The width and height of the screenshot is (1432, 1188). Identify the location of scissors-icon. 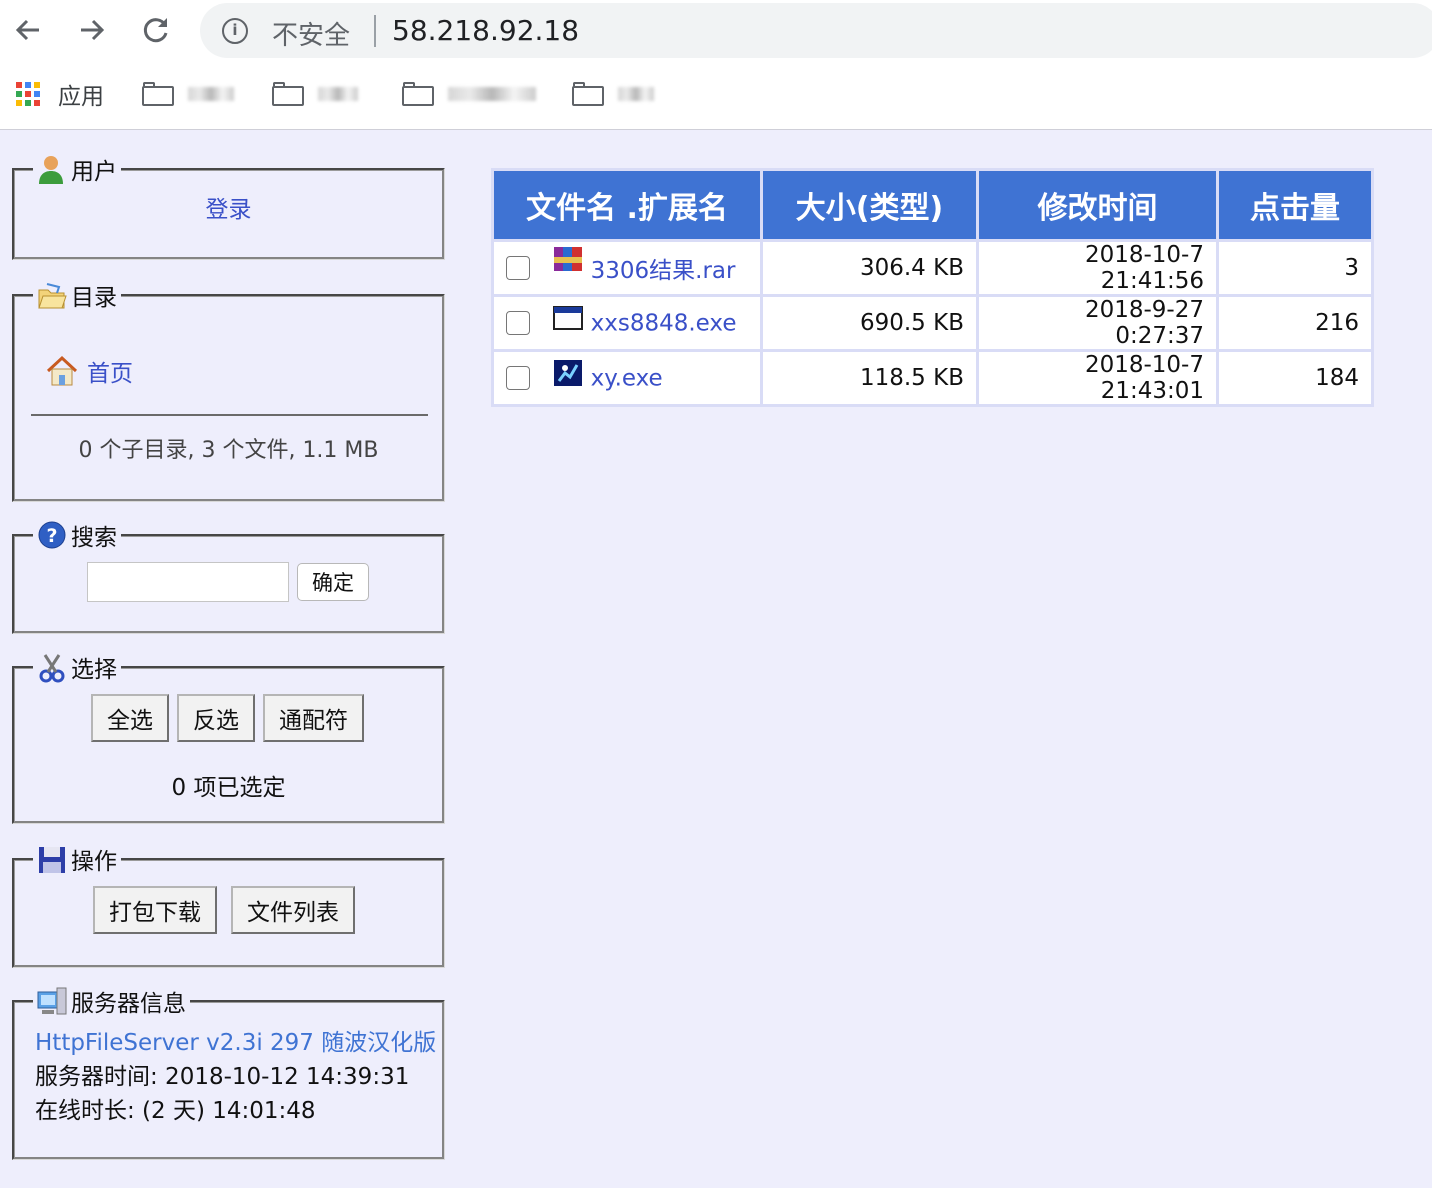
(52, 668).